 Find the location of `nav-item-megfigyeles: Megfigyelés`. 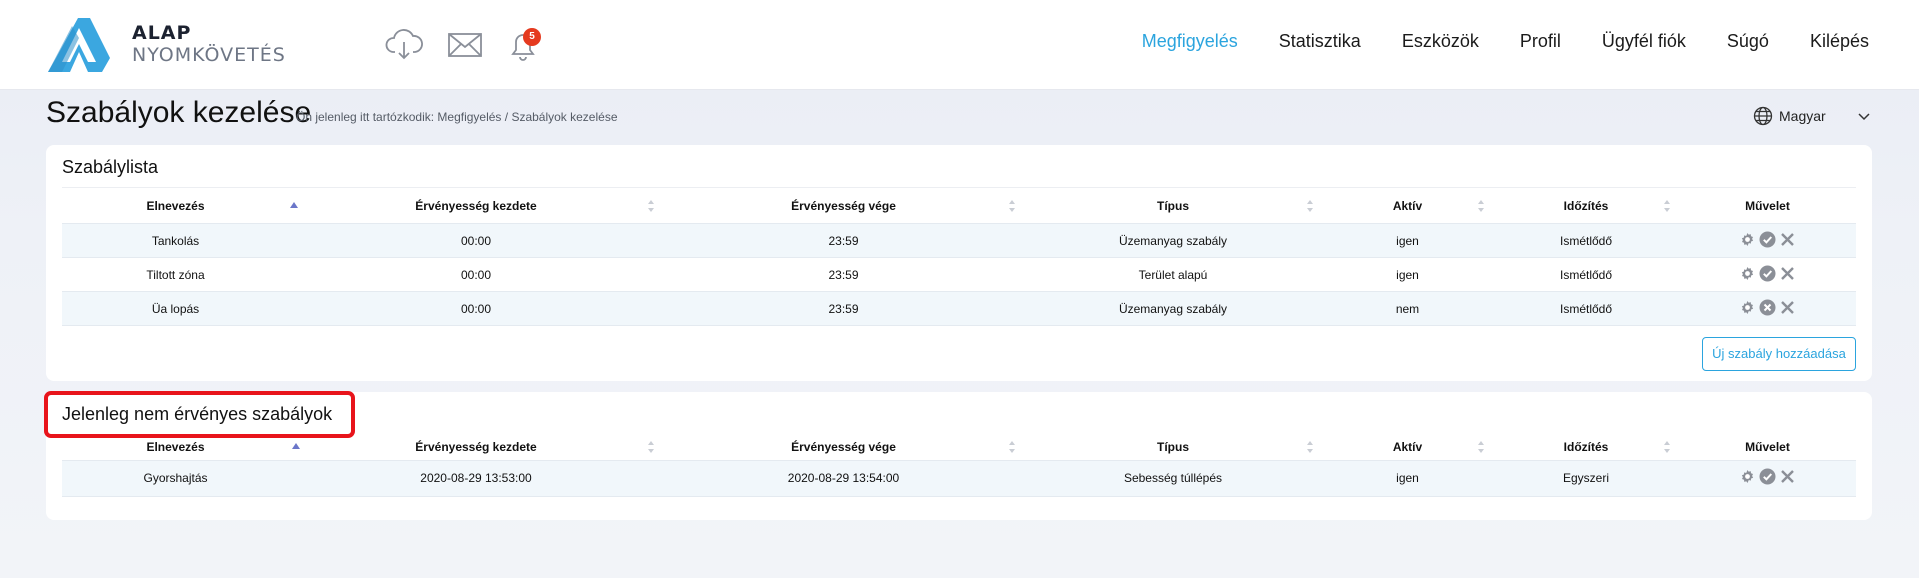

nav-item-megfigyeles: Megfigyelés is located at coordinates (1190, 41).